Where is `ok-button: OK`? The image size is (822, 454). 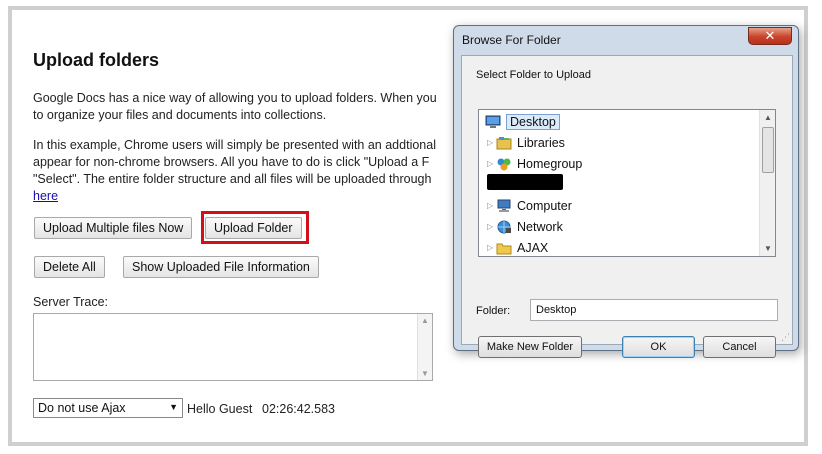 ok-button: OK is located at coordinates (658, 347).